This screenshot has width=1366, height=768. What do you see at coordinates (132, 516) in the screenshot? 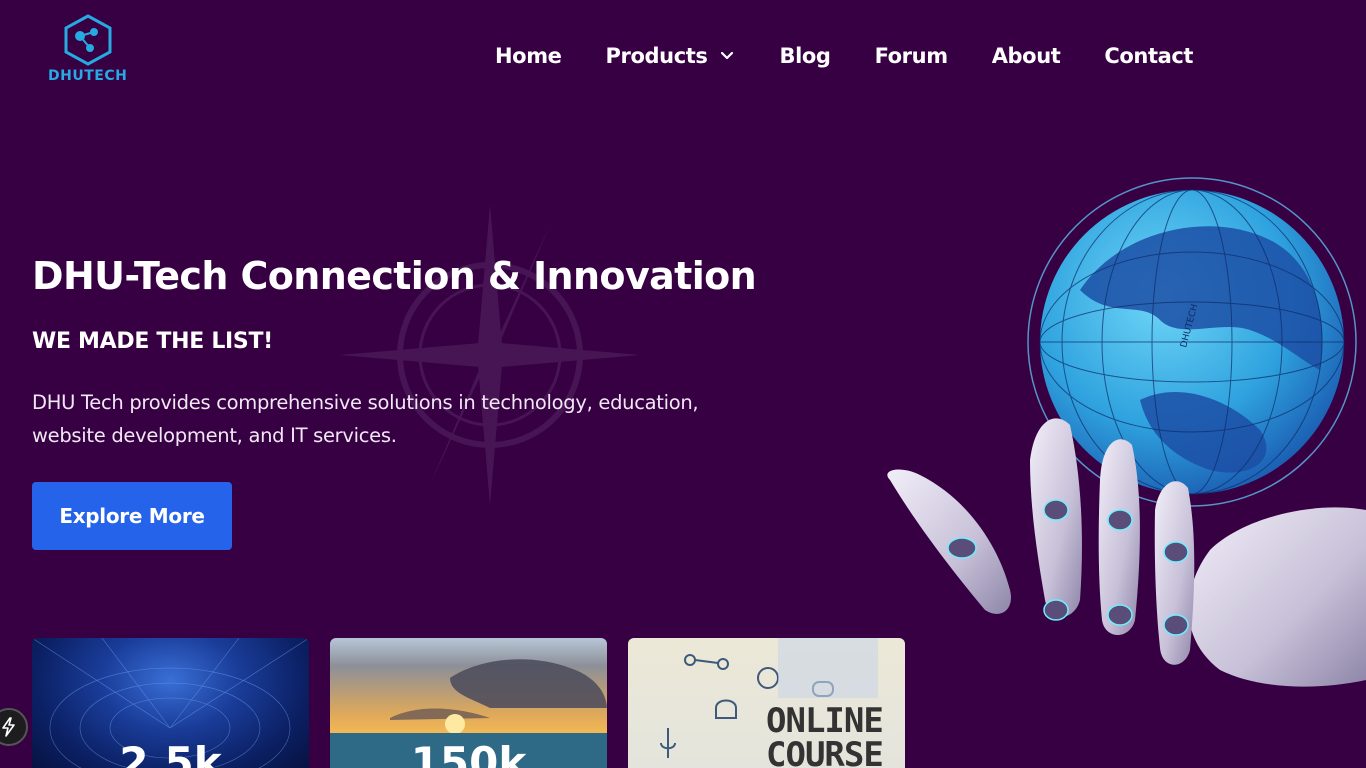
I see `explore-more-button: Explore More` at bounding box center [132, 516].